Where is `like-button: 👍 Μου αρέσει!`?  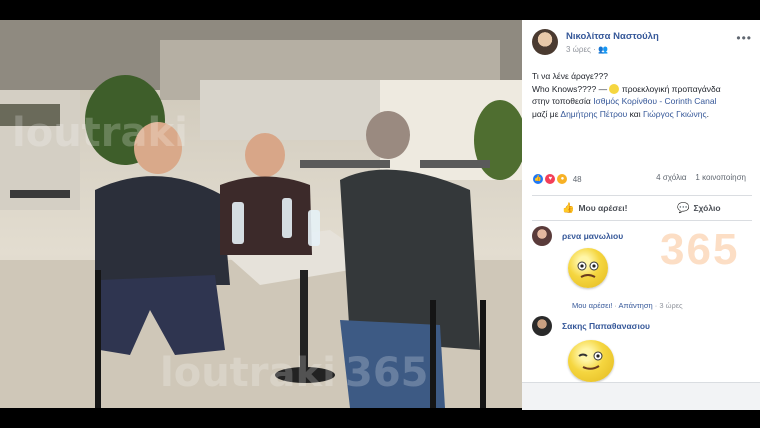 like-button: 👍 Μου αρέσει! is located at coordinates (594, 208).